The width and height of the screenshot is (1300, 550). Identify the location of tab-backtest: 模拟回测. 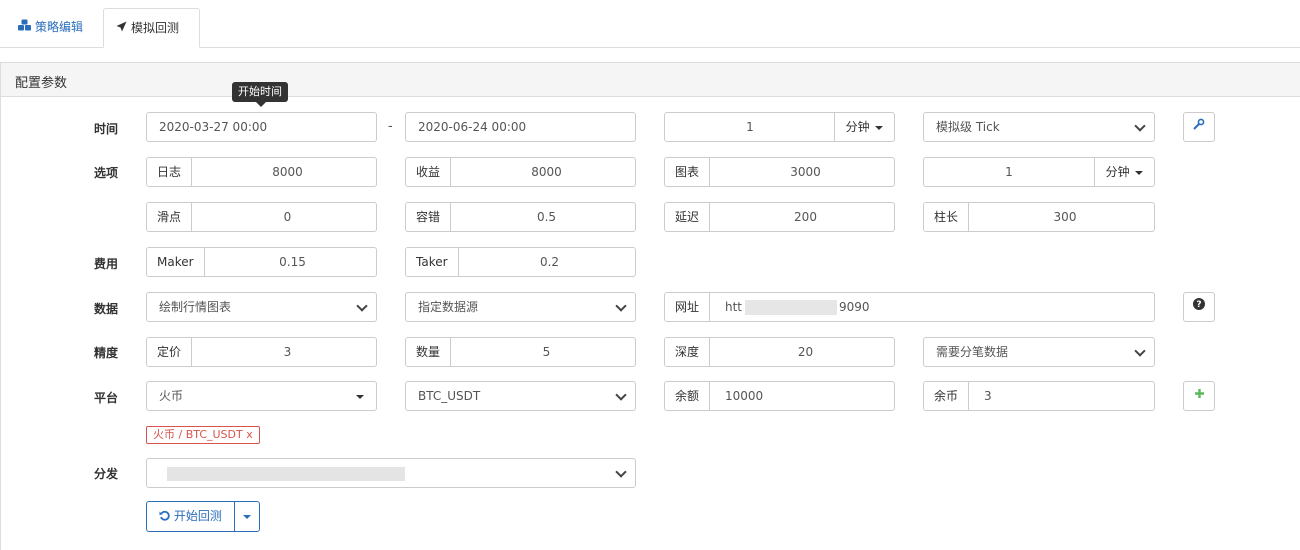
(151, 28).